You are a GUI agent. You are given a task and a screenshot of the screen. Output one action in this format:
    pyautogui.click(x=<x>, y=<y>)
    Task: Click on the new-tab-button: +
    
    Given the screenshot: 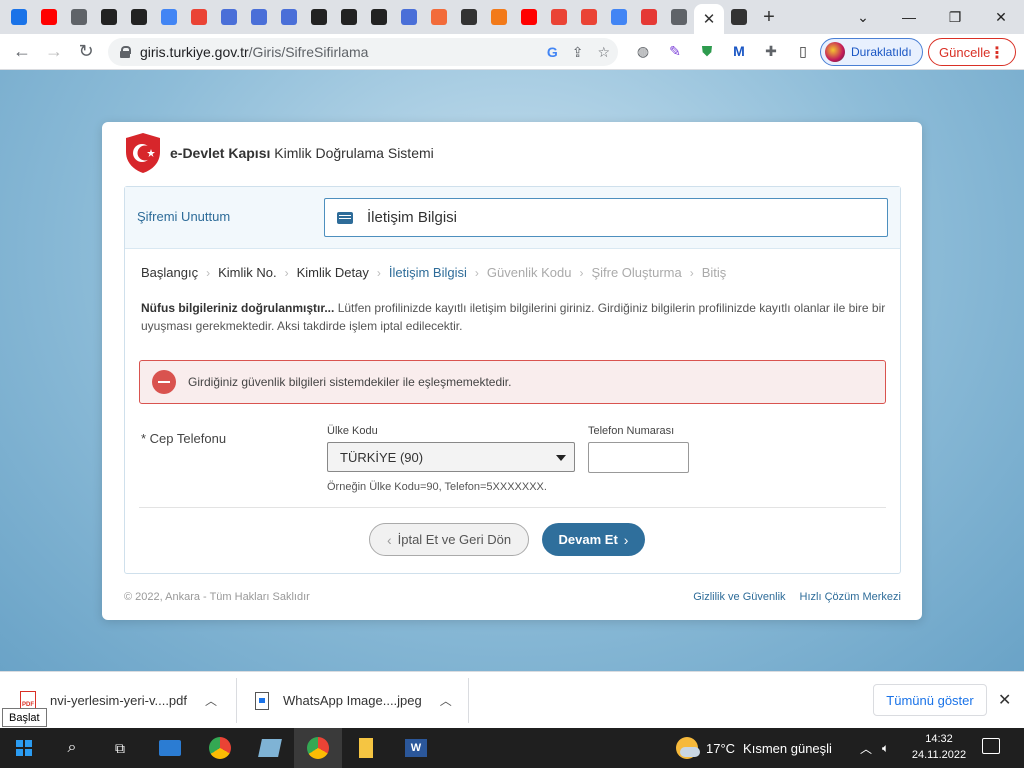 What is the action you would take?
    pyautogui.click(x=769, y=17)
    